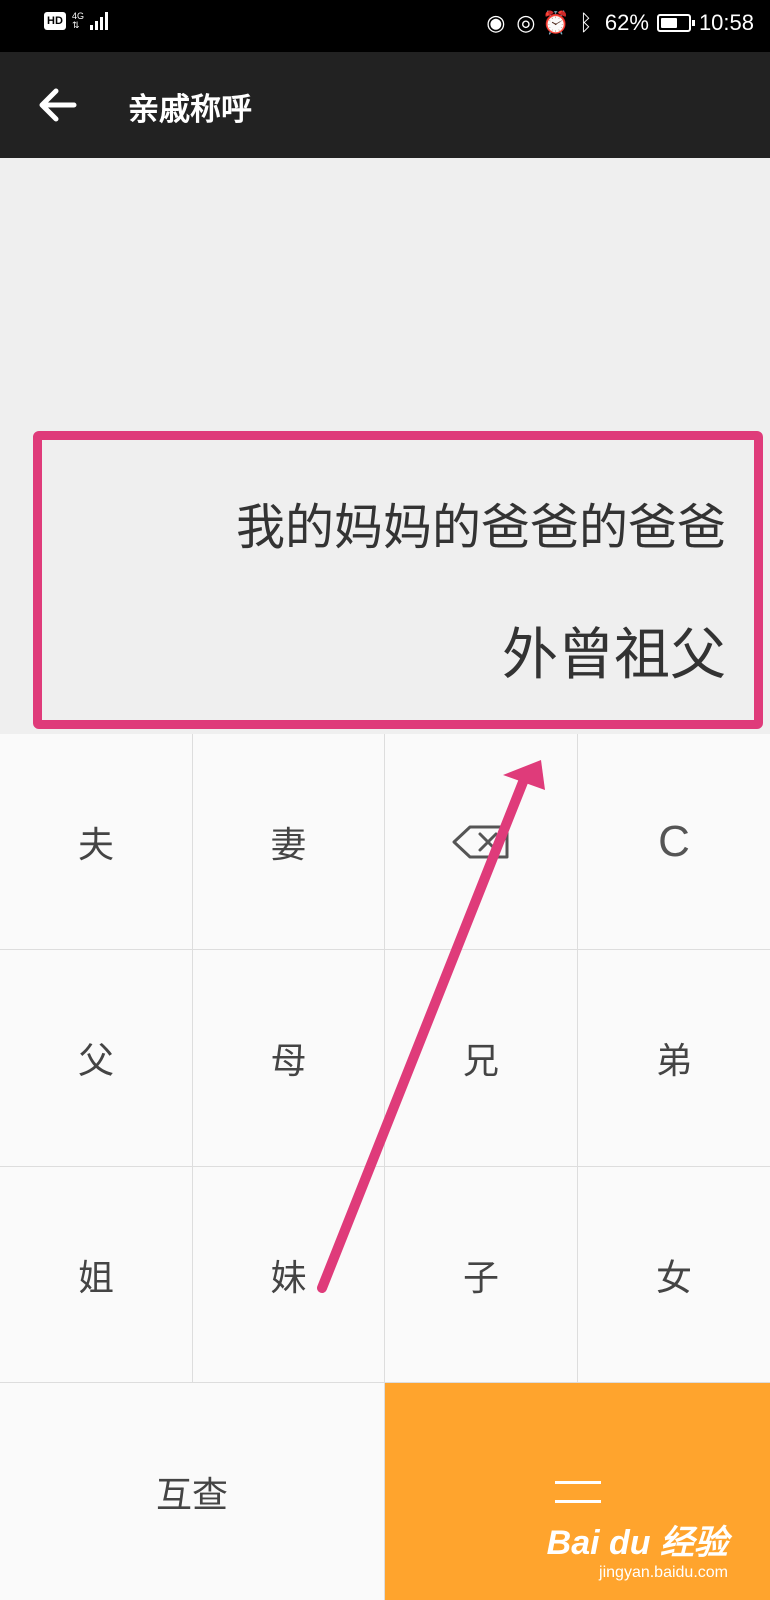 This screenshot has width=770, height=1600. I want to click on key-younger-sister: 妹, so click(289, 1275).